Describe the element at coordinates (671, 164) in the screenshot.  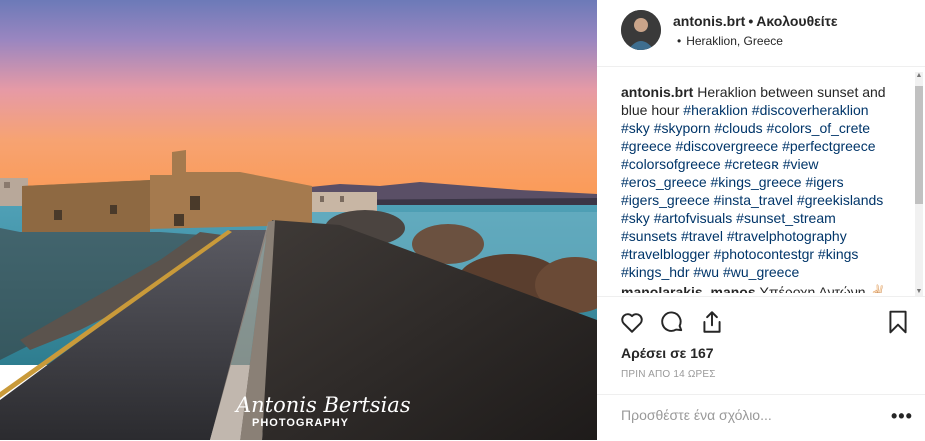
I see `hashtag-link: #colorsofgreece` at that location.